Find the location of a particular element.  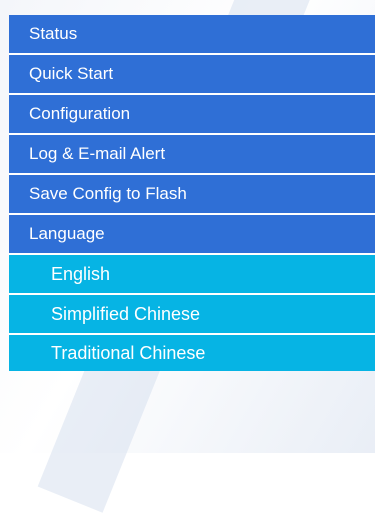

menu-item-label: Save Config to Flash is located at coordinates (108, 193).